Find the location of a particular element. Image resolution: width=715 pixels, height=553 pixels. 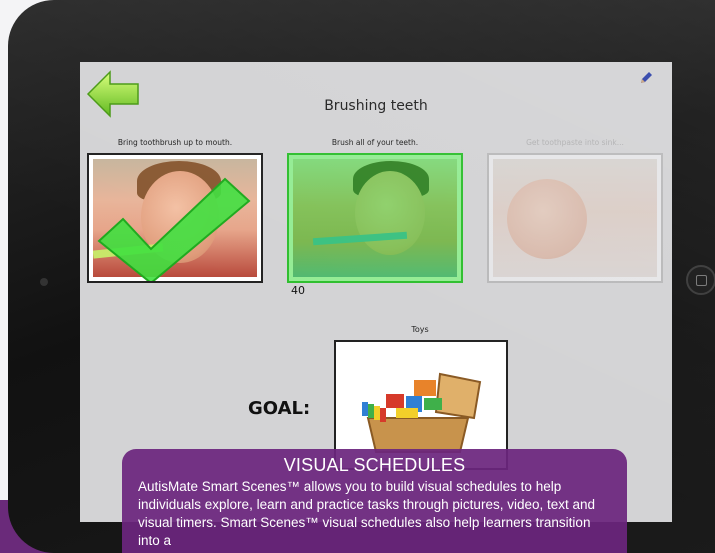

goal-label: GOAL: is located at coordinates (279, 408).